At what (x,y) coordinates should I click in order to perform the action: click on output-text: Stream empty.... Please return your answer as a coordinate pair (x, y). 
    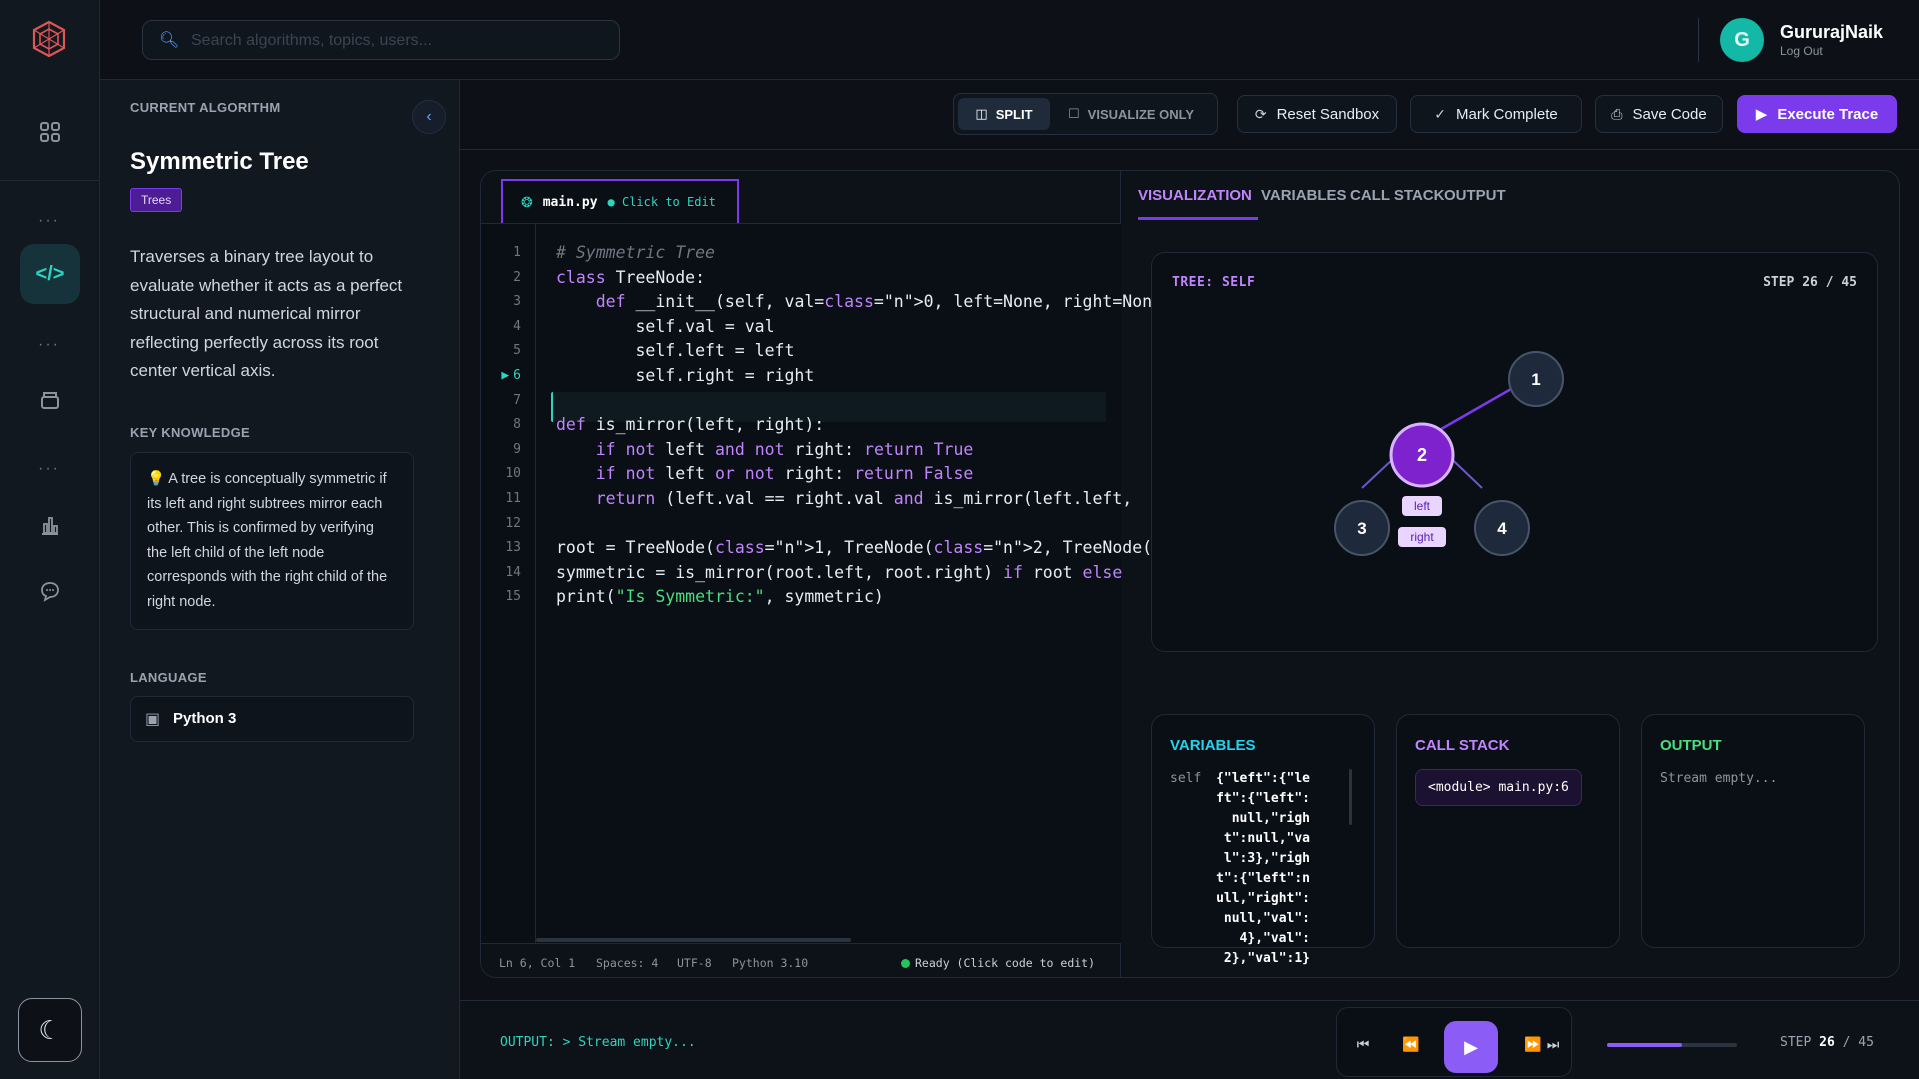
    Looking at the image, I should click on (1719, 778).